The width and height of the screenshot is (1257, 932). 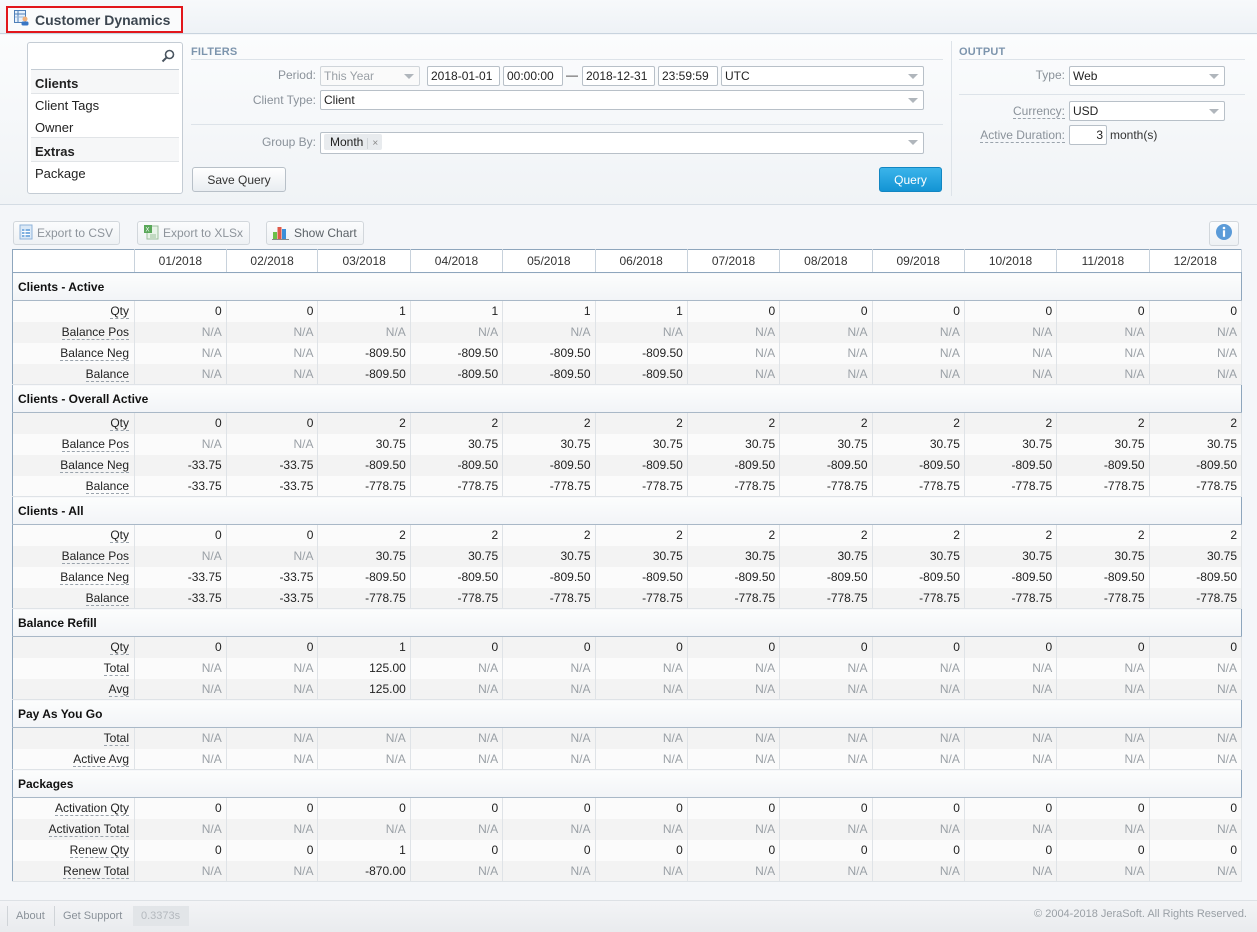 I want to click on row-label-text: Avg, so click(x=118, y=689).